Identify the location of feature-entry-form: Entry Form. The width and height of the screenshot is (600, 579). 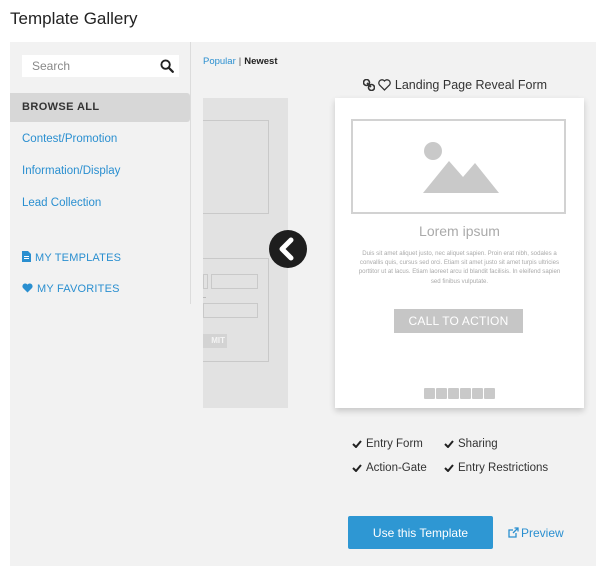
(387, 444).